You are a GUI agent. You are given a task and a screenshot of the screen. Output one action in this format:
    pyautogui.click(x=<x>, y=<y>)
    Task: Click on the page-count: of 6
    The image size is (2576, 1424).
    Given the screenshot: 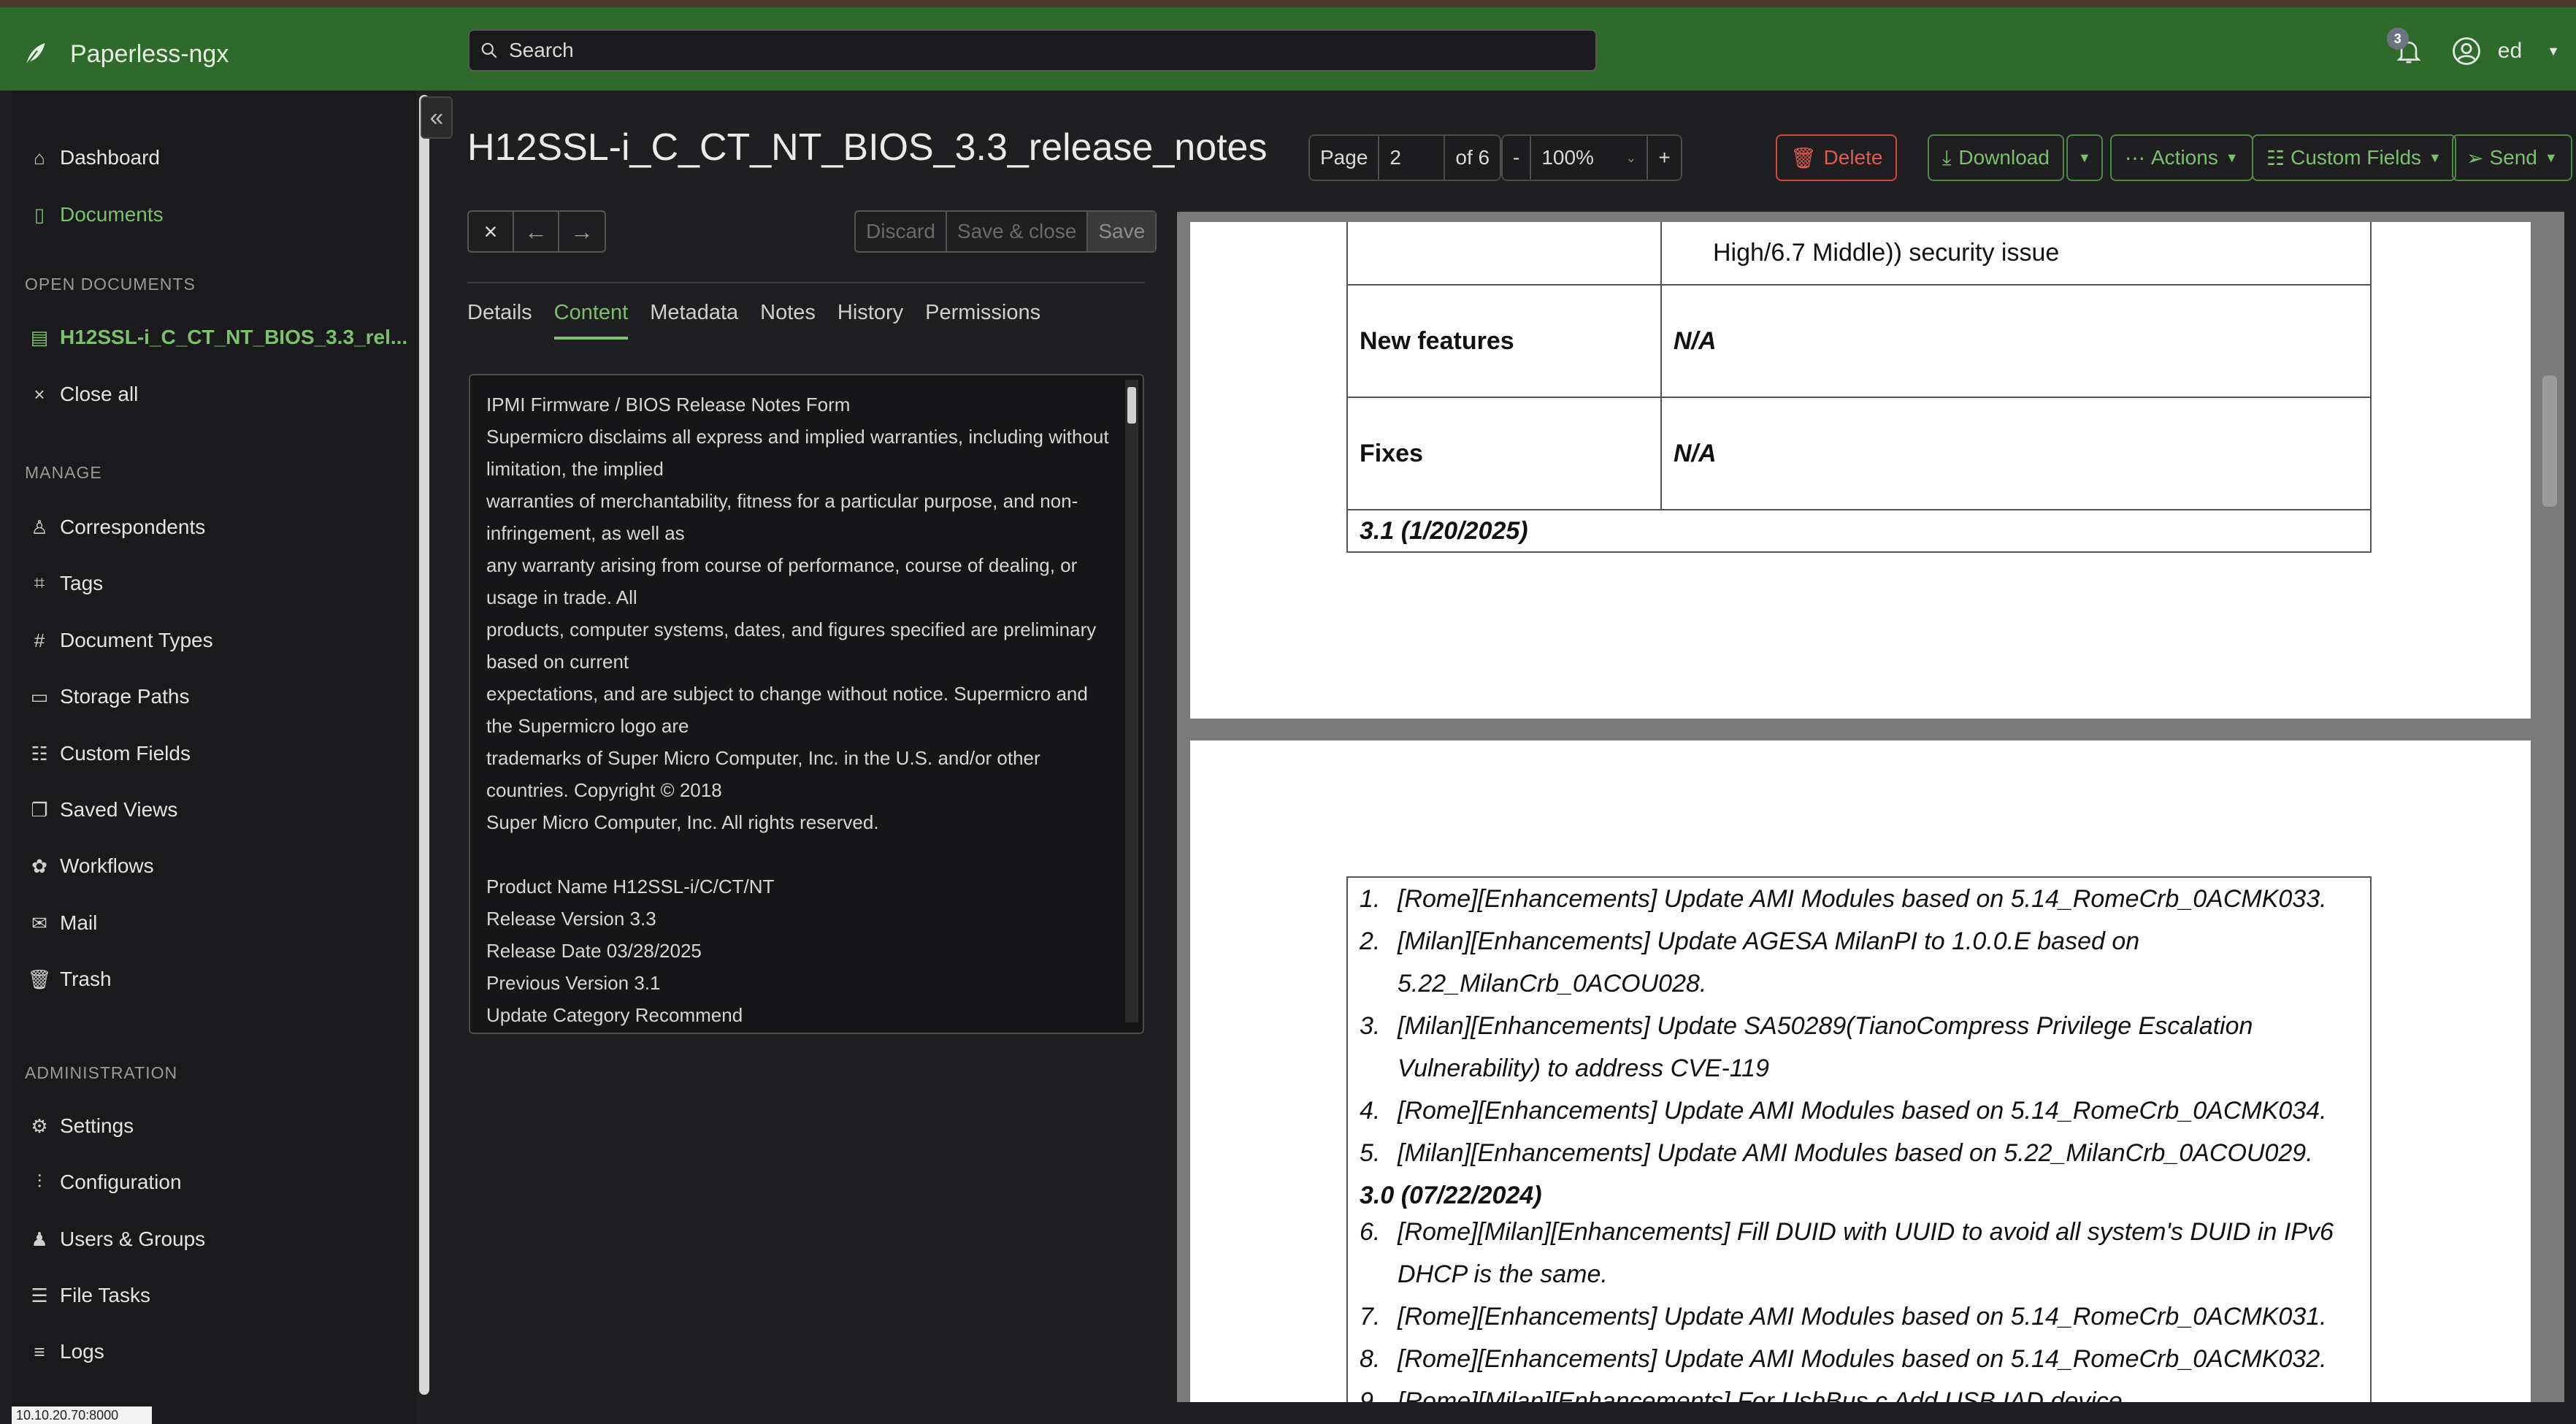 What is the action you would take?
    pyautogui.click(x=1472, y=158)
    